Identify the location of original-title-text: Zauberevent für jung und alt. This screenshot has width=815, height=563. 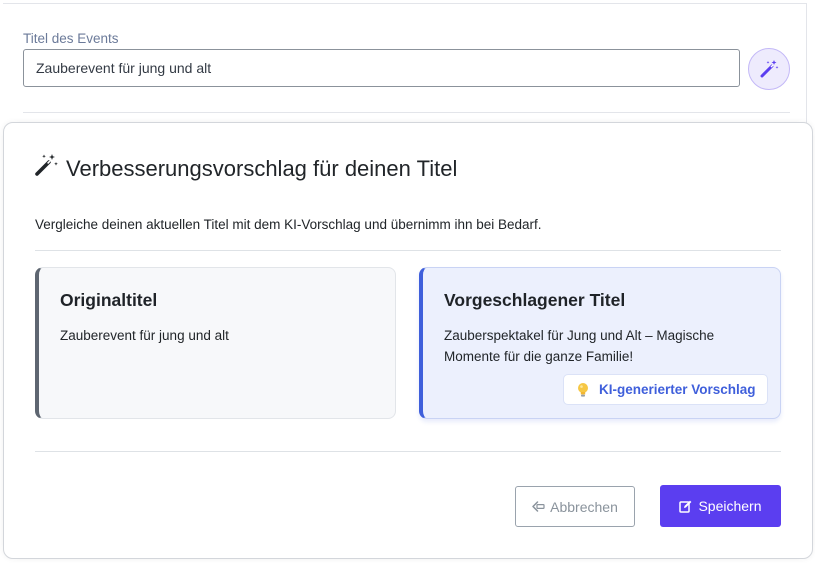
(144, 335).